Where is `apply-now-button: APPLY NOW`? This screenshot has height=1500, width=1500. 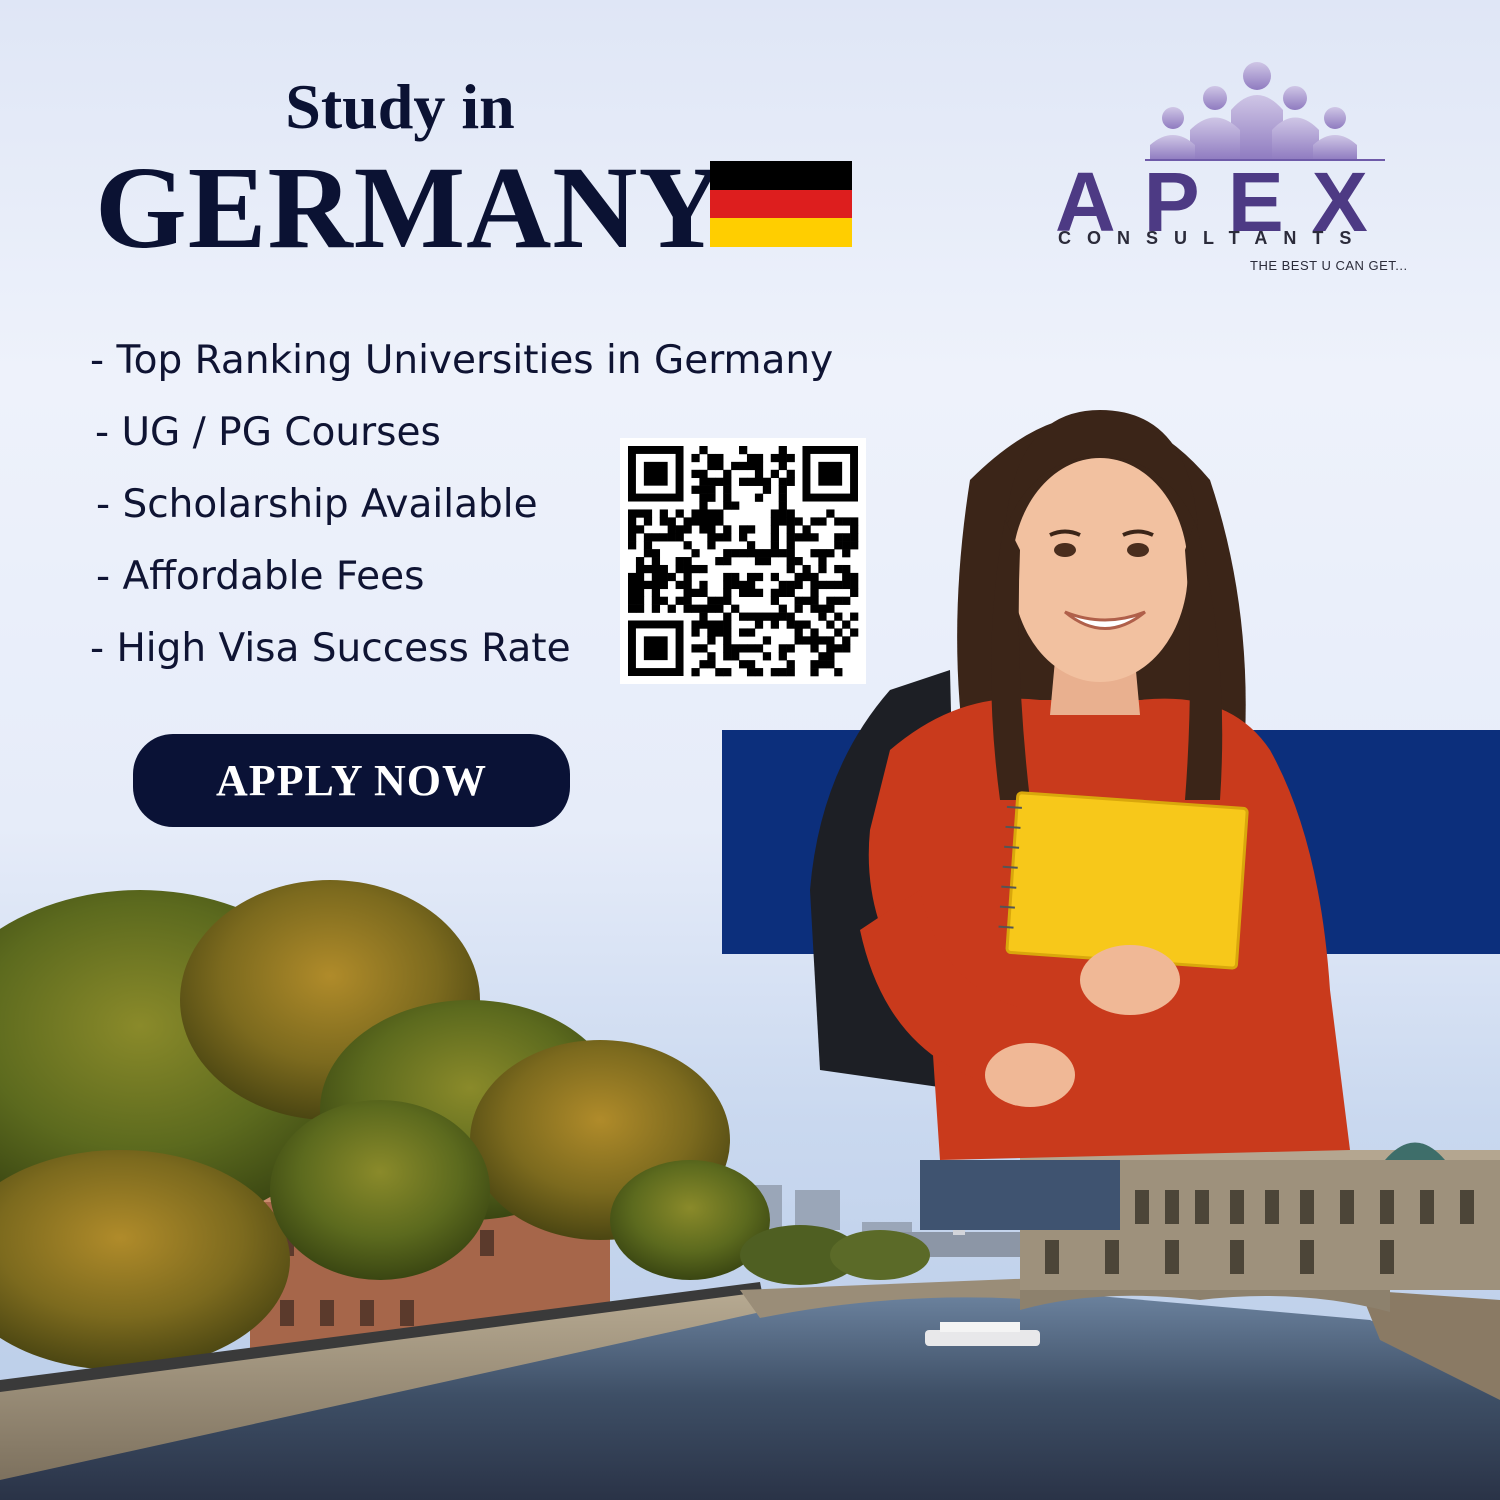 apply-now-button: APPLY NOW is located at coordinates (351, 780).